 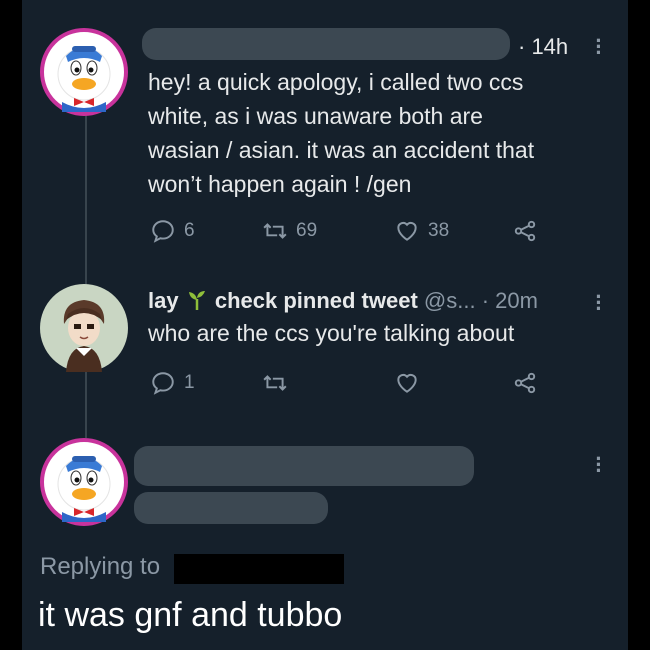 I want to click on tweet-header: lay check pinned tweet @s... · 20m, so click(x=343, y=301).